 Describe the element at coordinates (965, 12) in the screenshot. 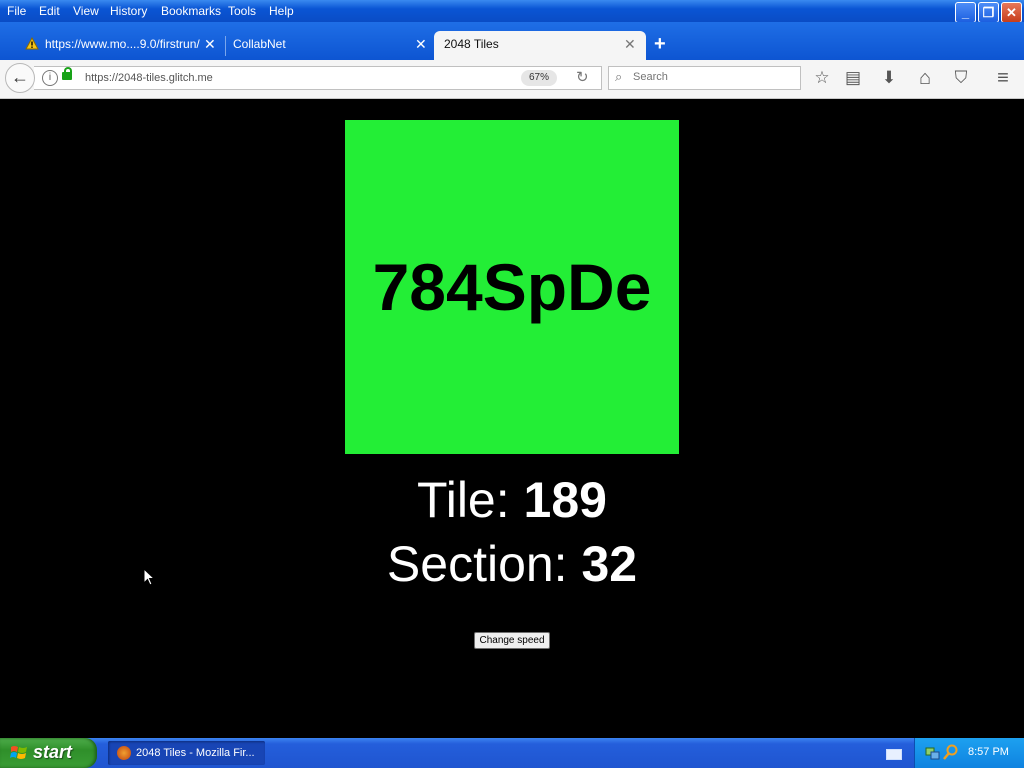

I see `minimize-button: _` at that location.